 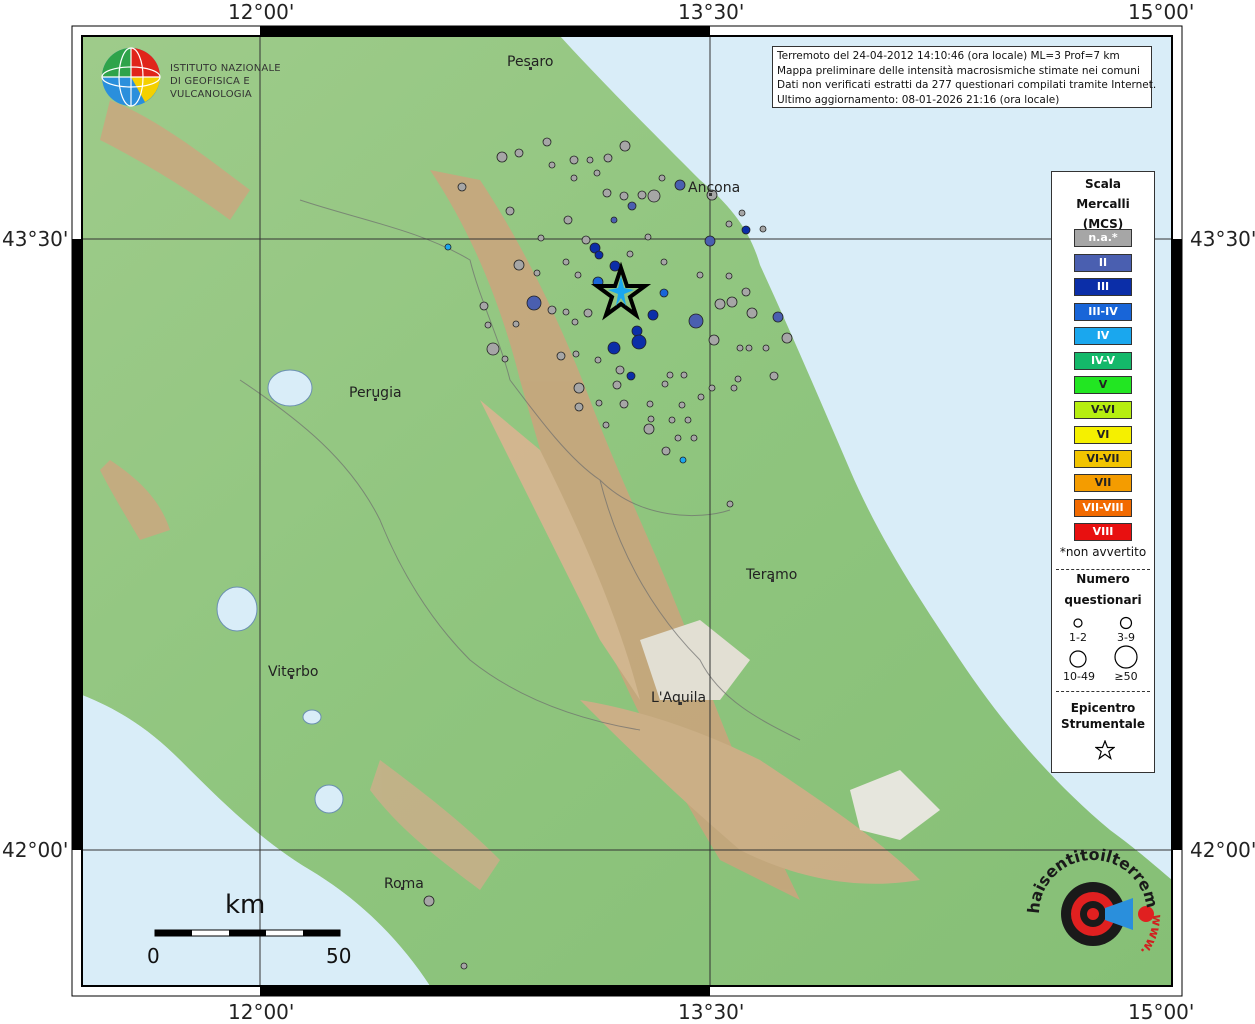 I want to click on hsit-text: haisentitoilterremoto.it, so click(x=1092, y=879).